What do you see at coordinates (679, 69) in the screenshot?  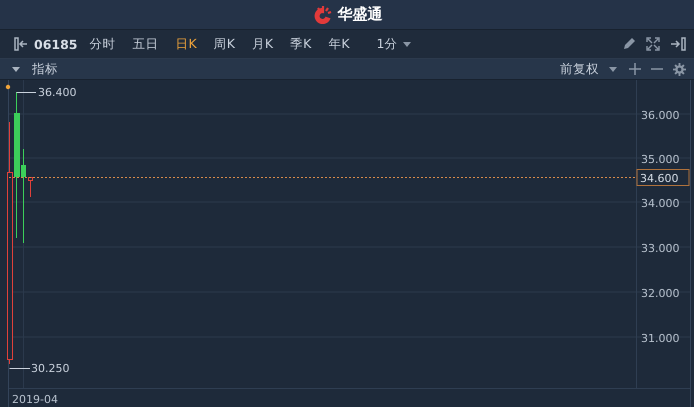 I see `settings-icon` at bounding box center [679, 69].